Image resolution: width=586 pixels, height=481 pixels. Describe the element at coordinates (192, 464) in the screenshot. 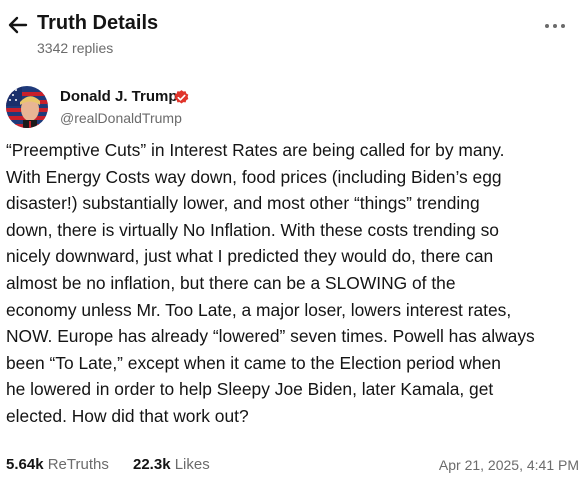

I see `likes-label: Likes` at that location.